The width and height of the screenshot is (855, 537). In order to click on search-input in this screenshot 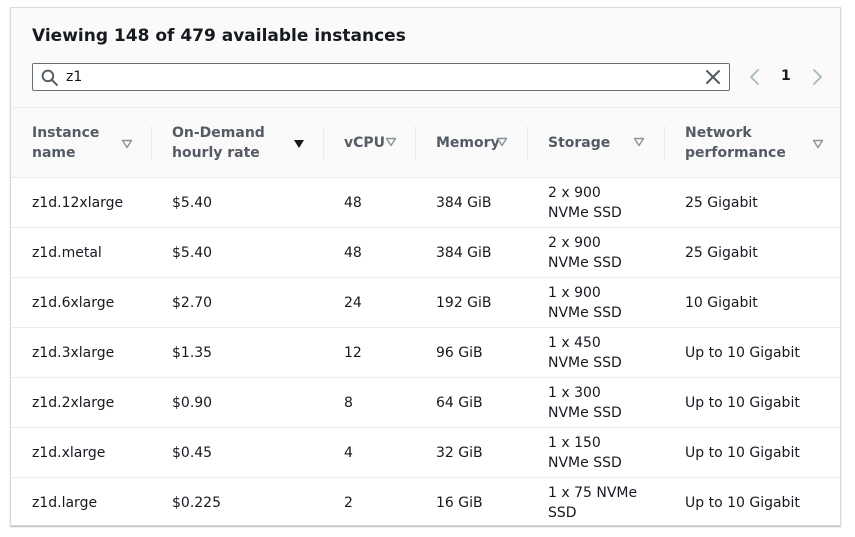, I will do `click(381, 77)`.